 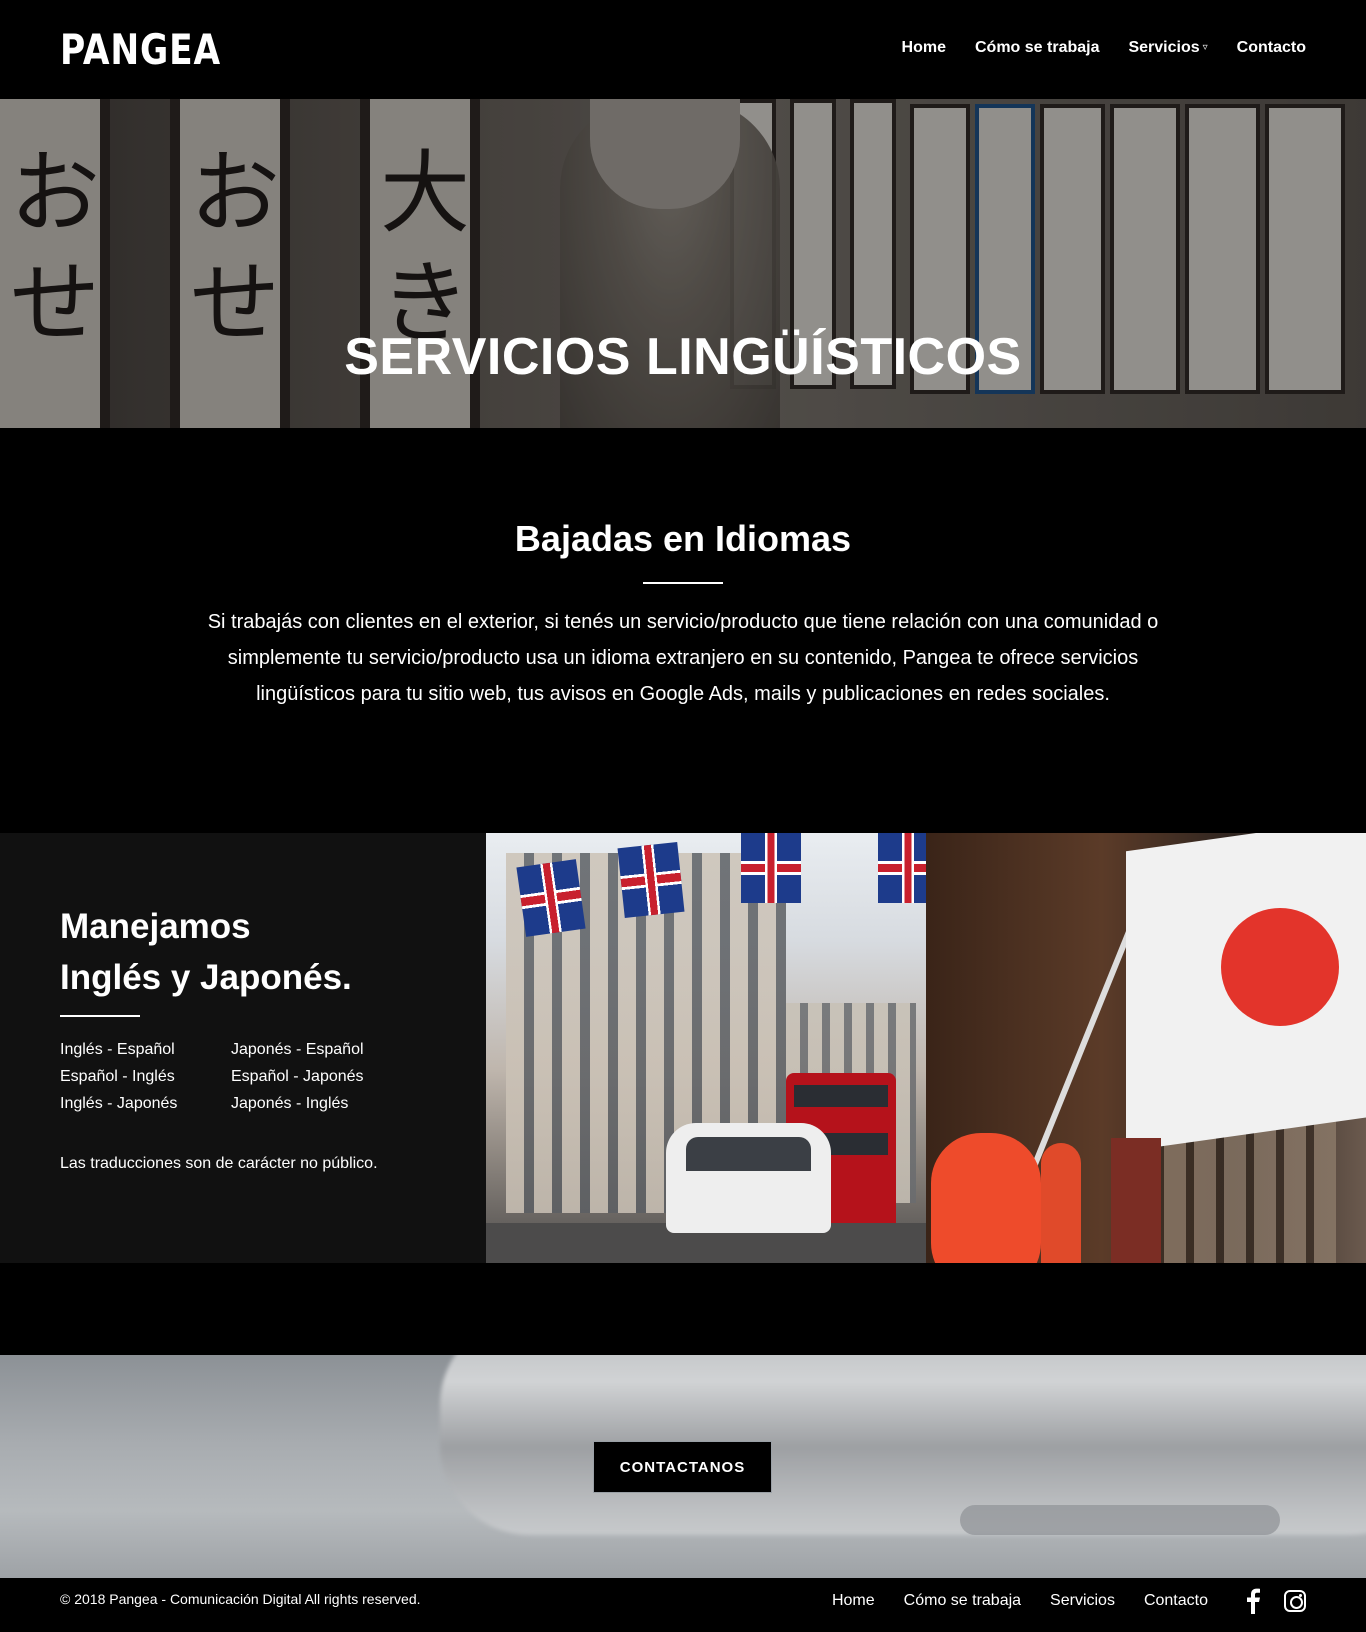 I want to click on language-pair: Inglés - Japonés, so click(x=119, y=1103).